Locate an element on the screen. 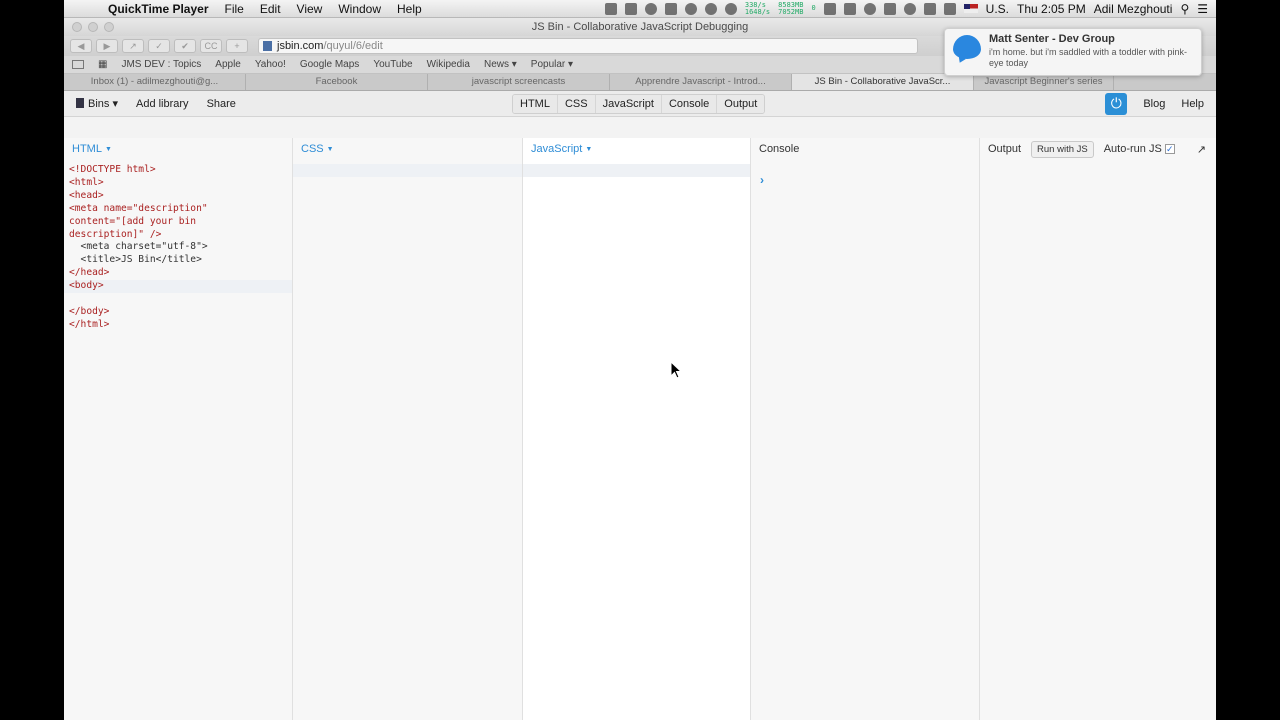 The width and height of the screenshot is (1280, 720). bookmark-item: News ▾ is located at coordinates (500, 64).